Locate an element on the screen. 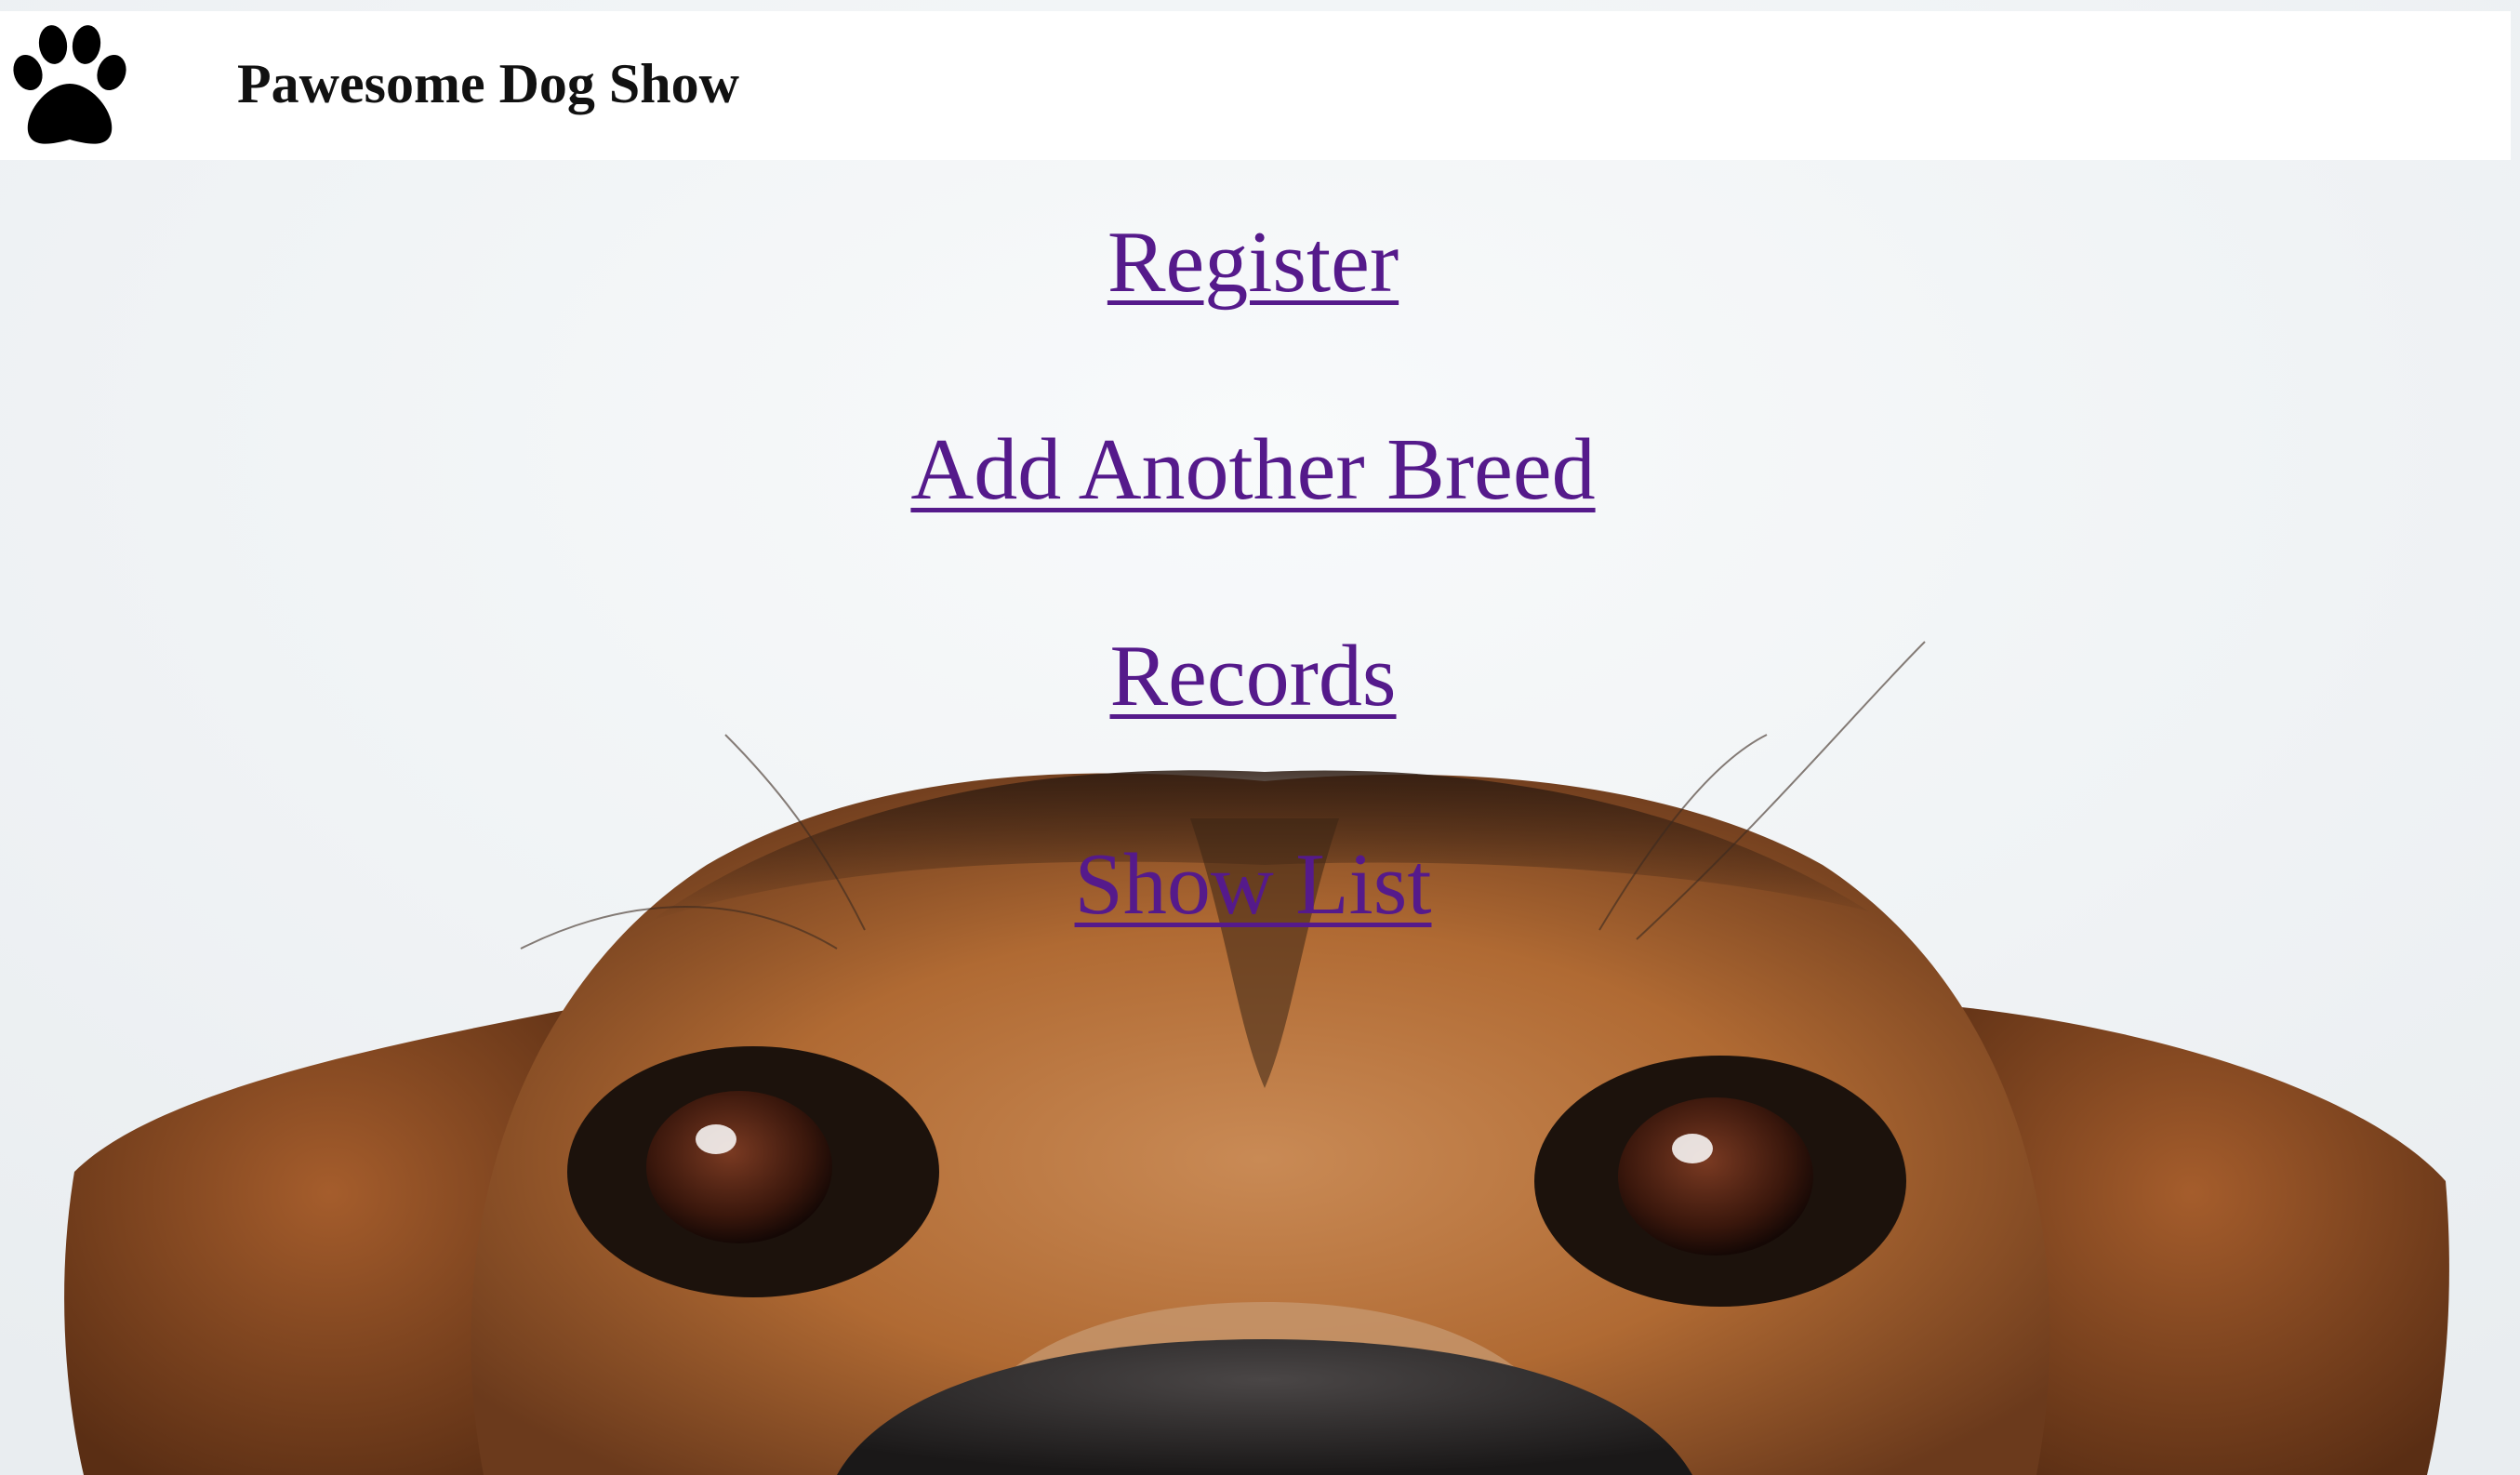  add-another-breed-link: Add Another Breed is located at coordinates (1253, 469).